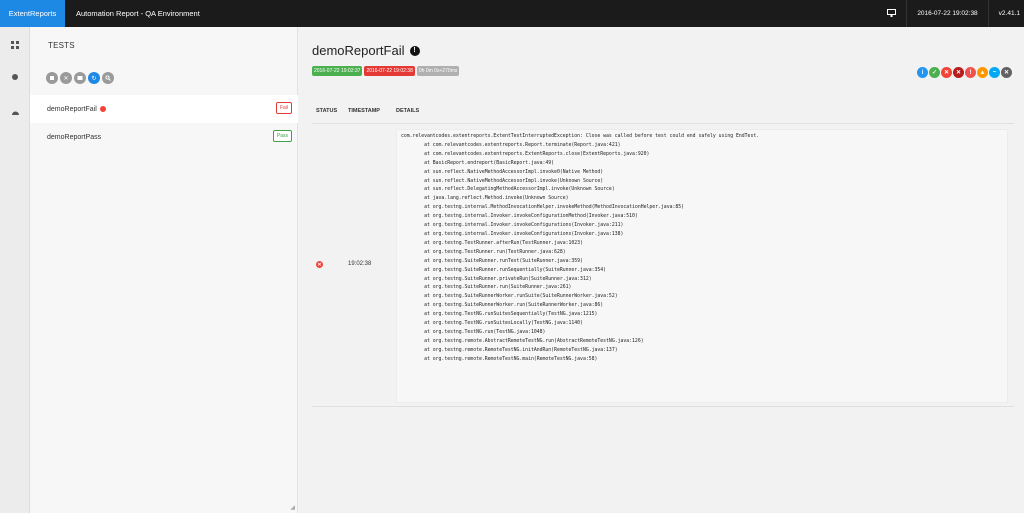 The image size is (1024, 513). What do you see at coordinates (15, 112) in the screenshot?
I see `dashboard-icon` at bounding box center [15, 112].